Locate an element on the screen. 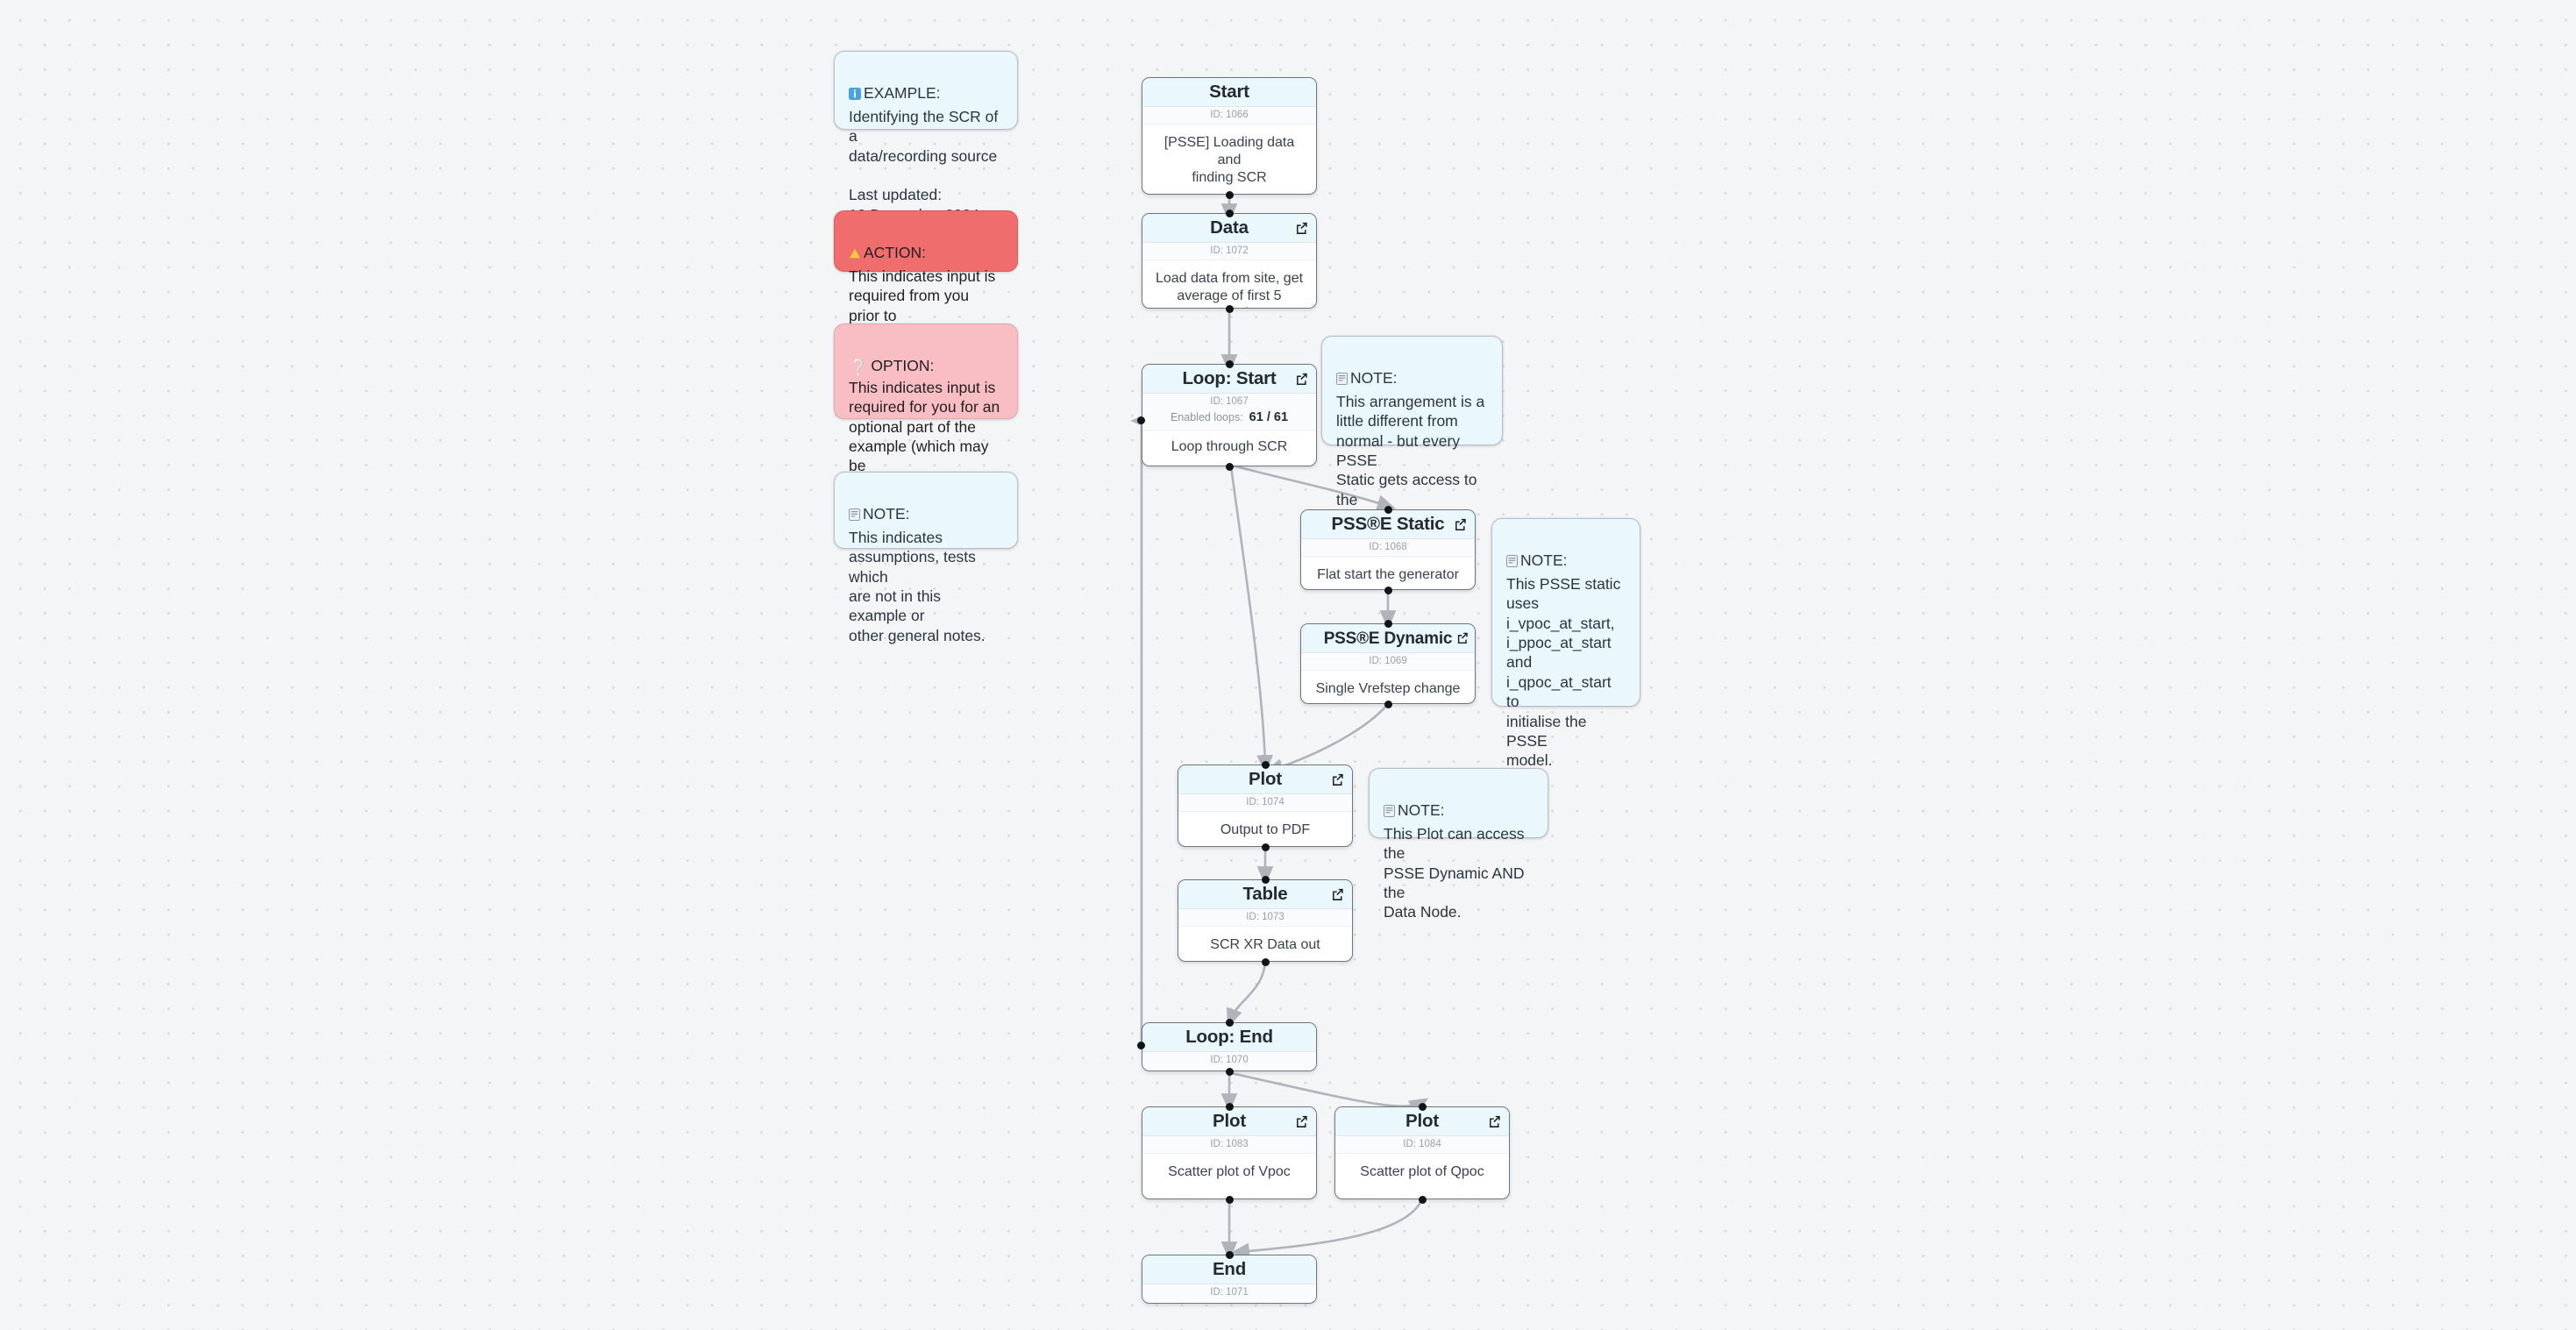  port-psse-dynamic-top is located at coordinates (1388, 624).